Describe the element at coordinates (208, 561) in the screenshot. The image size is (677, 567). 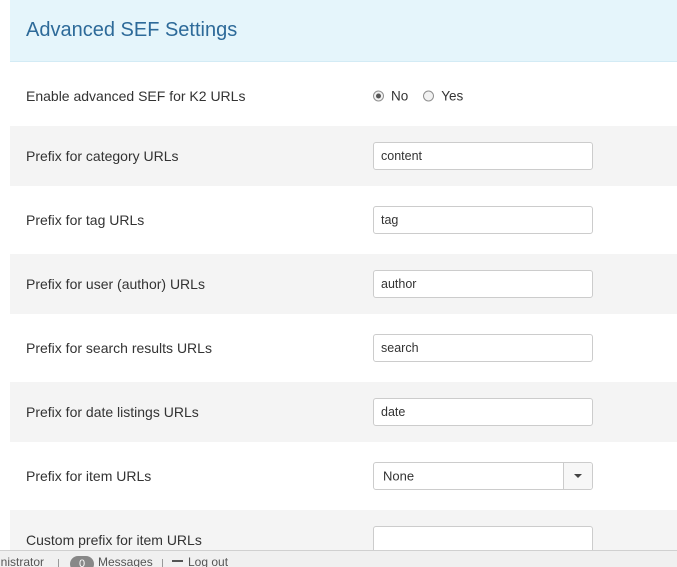
I see `logout-link: Log out` at that location.